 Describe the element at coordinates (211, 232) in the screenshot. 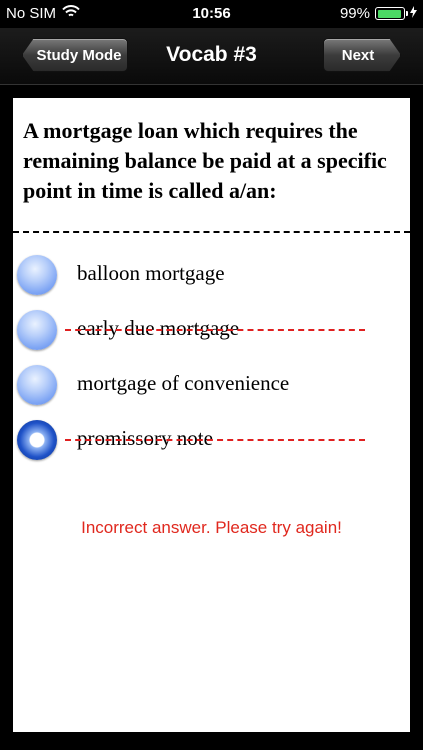

I see `dashed-divider` at that location.